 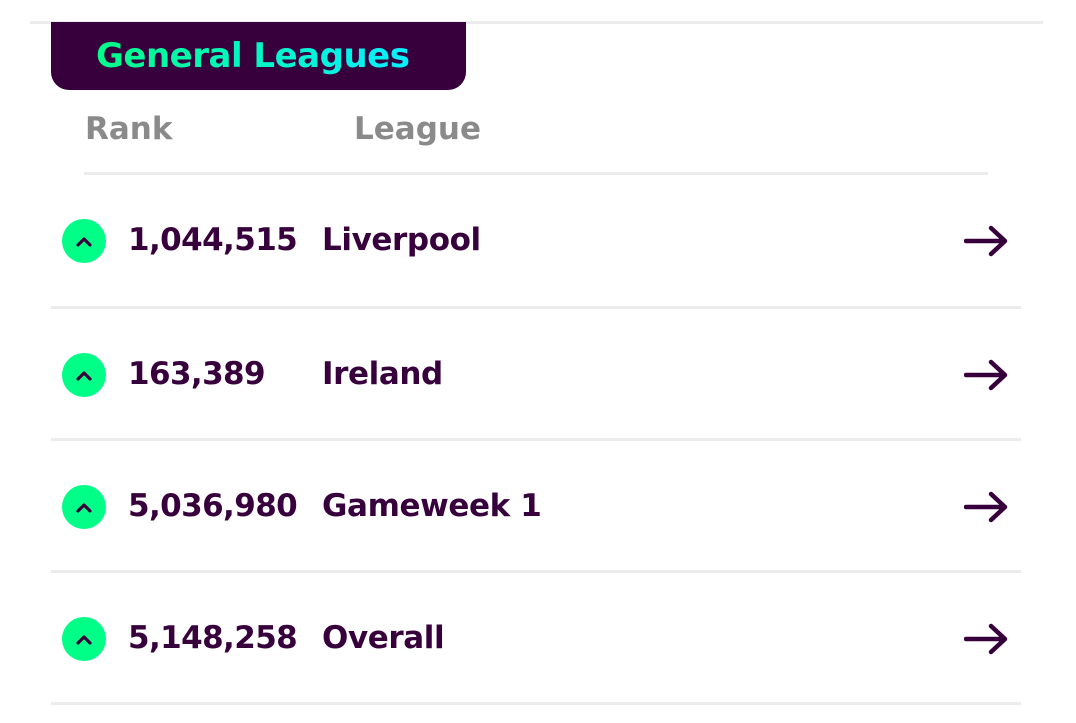 I want to click on league-name: Ireland, so click(x=382, y=374).